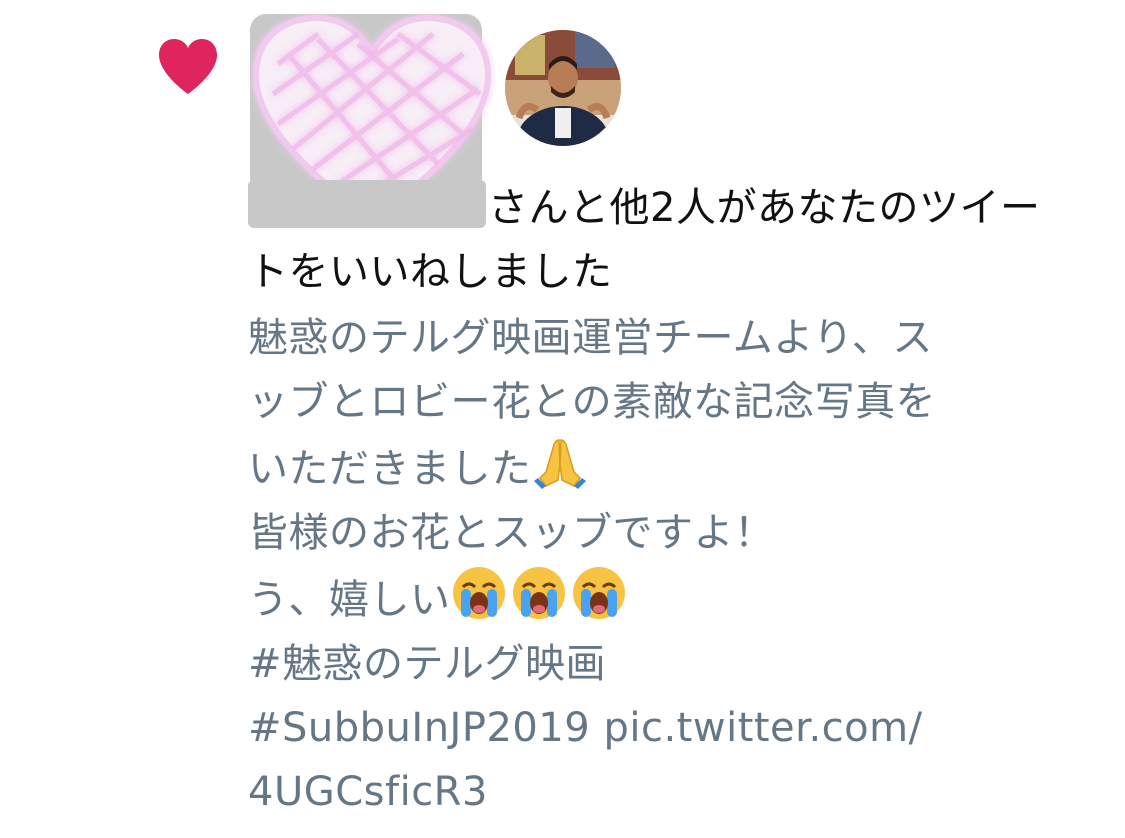  I want to click on heart-icon, so click(188, 66).